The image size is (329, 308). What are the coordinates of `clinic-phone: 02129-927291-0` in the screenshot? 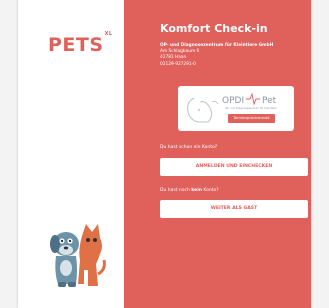 It's located at (178, 64).